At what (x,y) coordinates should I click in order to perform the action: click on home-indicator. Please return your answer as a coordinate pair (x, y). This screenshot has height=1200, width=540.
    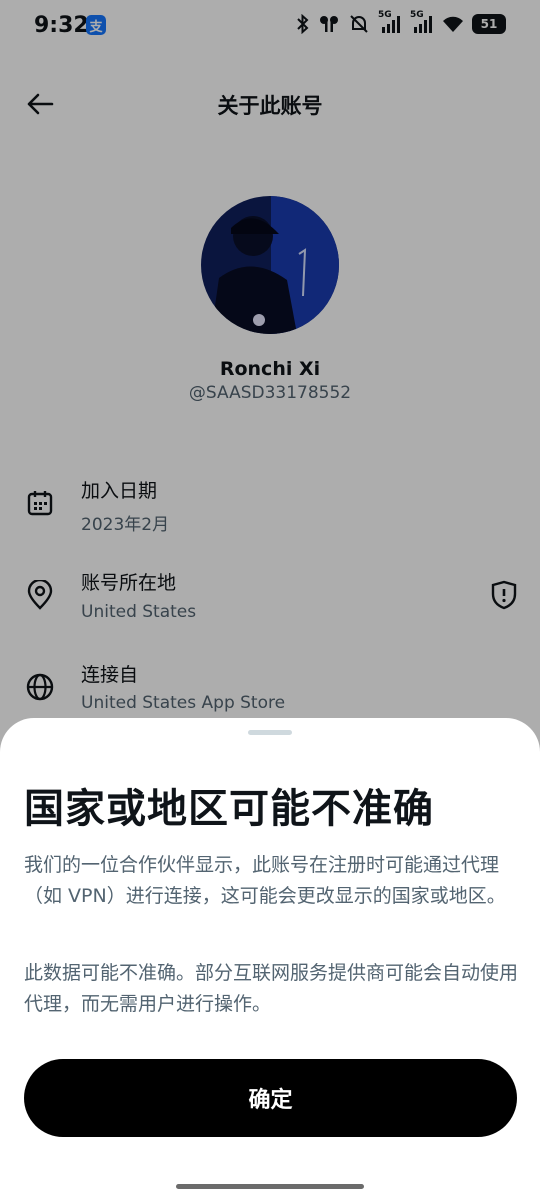
    Looking at the image, I should click on (270, 1186).